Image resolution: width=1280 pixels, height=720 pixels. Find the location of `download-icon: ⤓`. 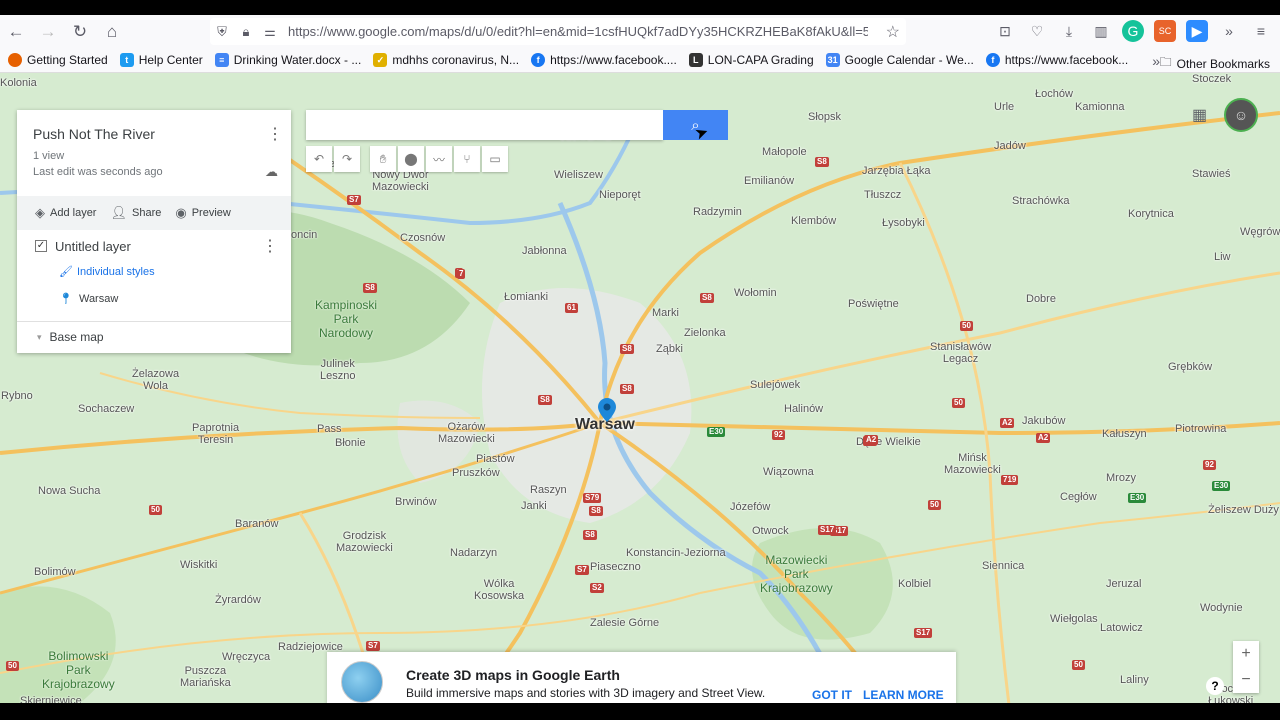

download-icon: ⤓ is located at coordinates (1069, 31).